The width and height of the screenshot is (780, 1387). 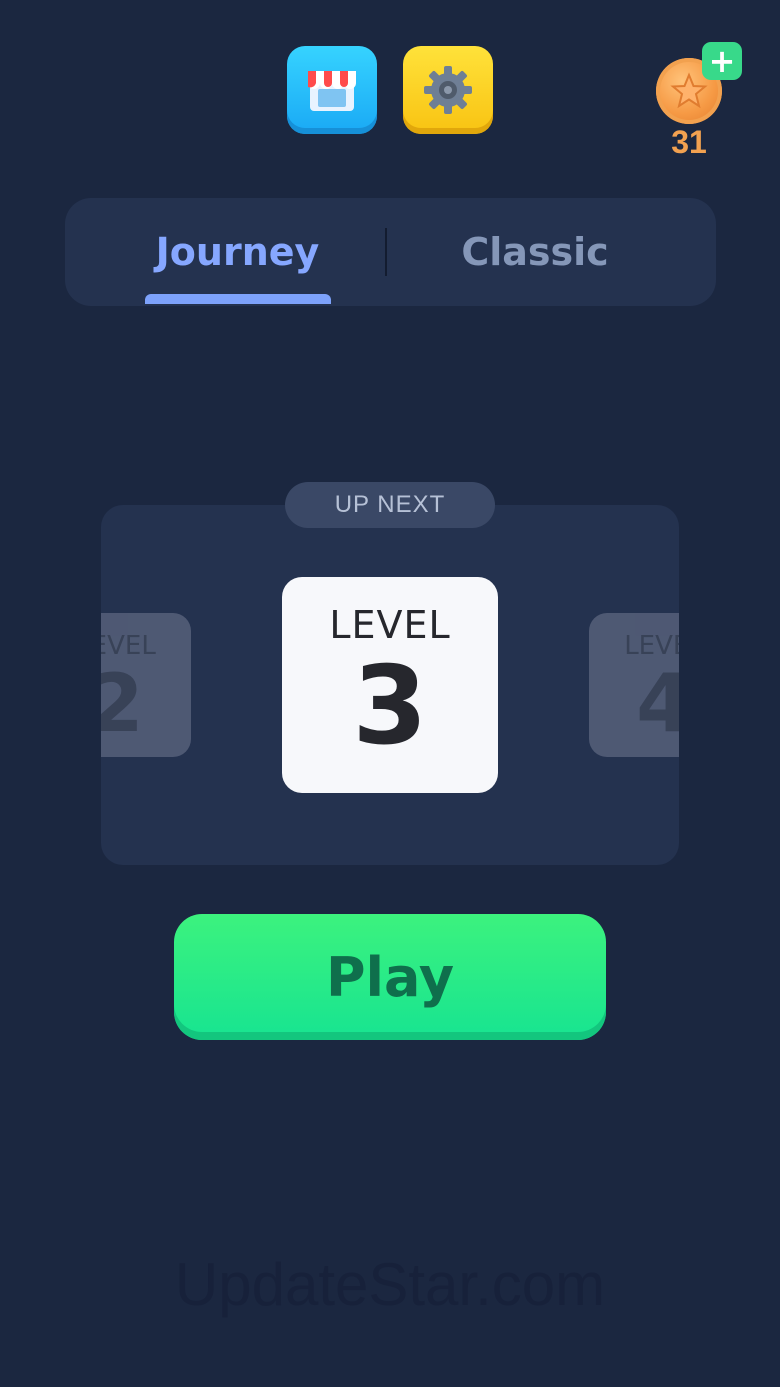 I want to click on coin-count: 31, so click(x=689, y=142).